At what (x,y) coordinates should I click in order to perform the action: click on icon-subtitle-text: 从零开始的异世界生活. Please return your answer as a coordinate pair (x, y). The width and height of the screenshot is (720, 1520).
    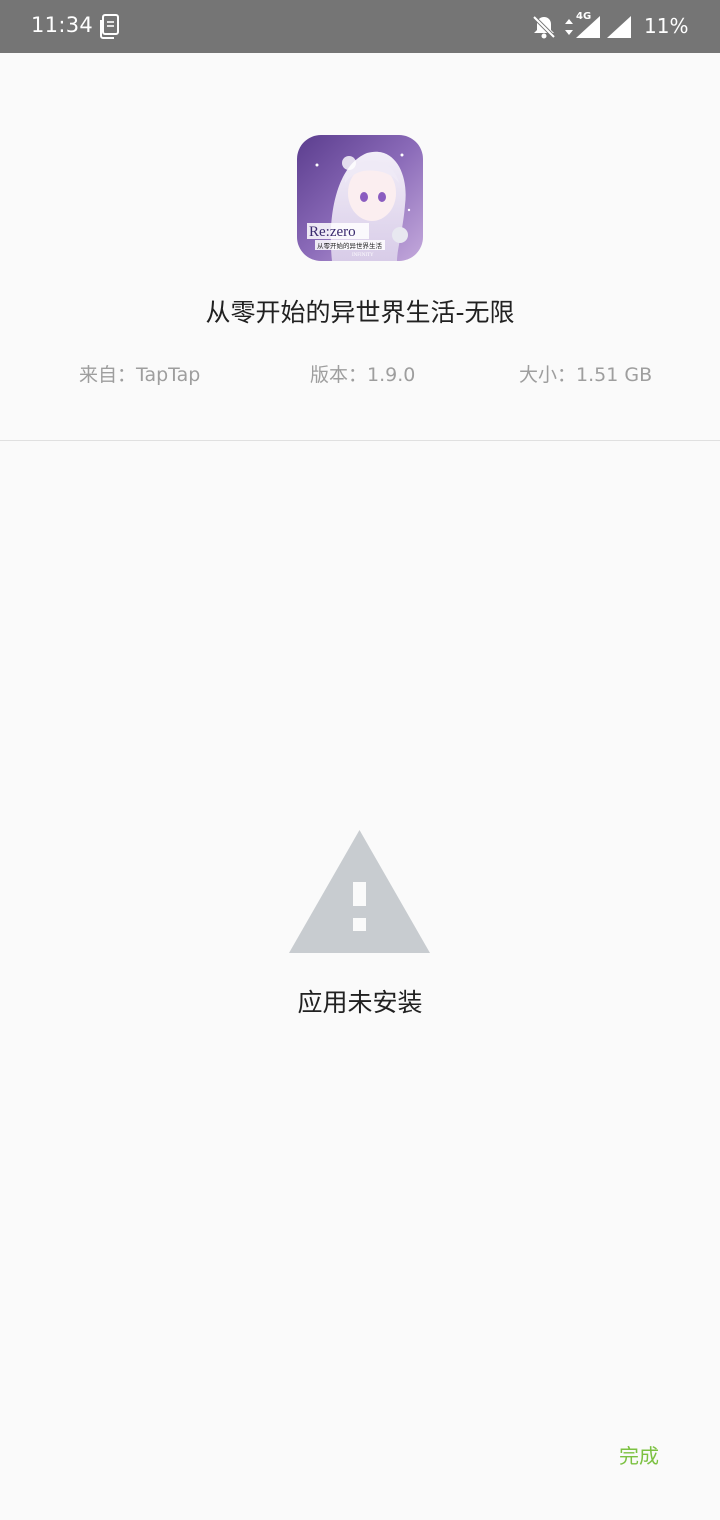
    Looking at the image, I should click on (350, 245).